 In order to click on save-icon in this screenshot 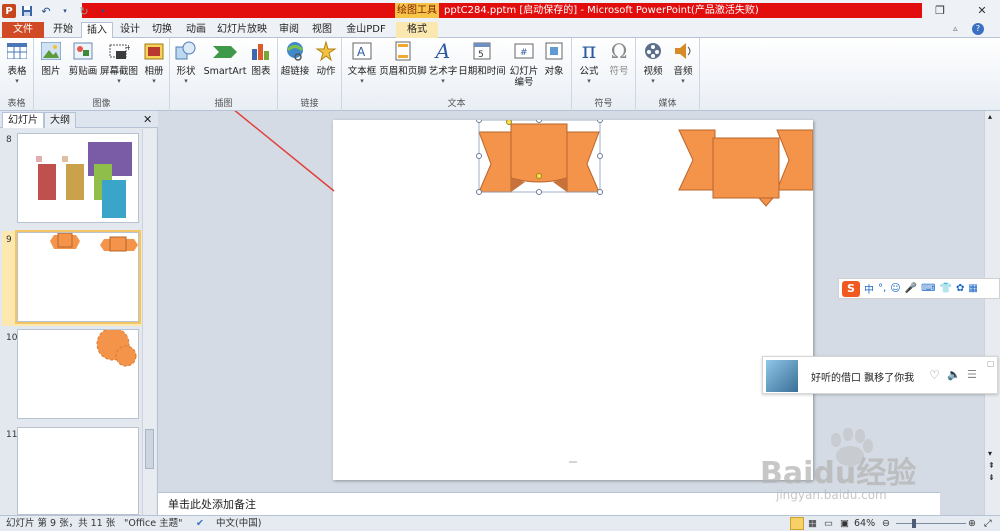, I will do `click(27, 11)`.